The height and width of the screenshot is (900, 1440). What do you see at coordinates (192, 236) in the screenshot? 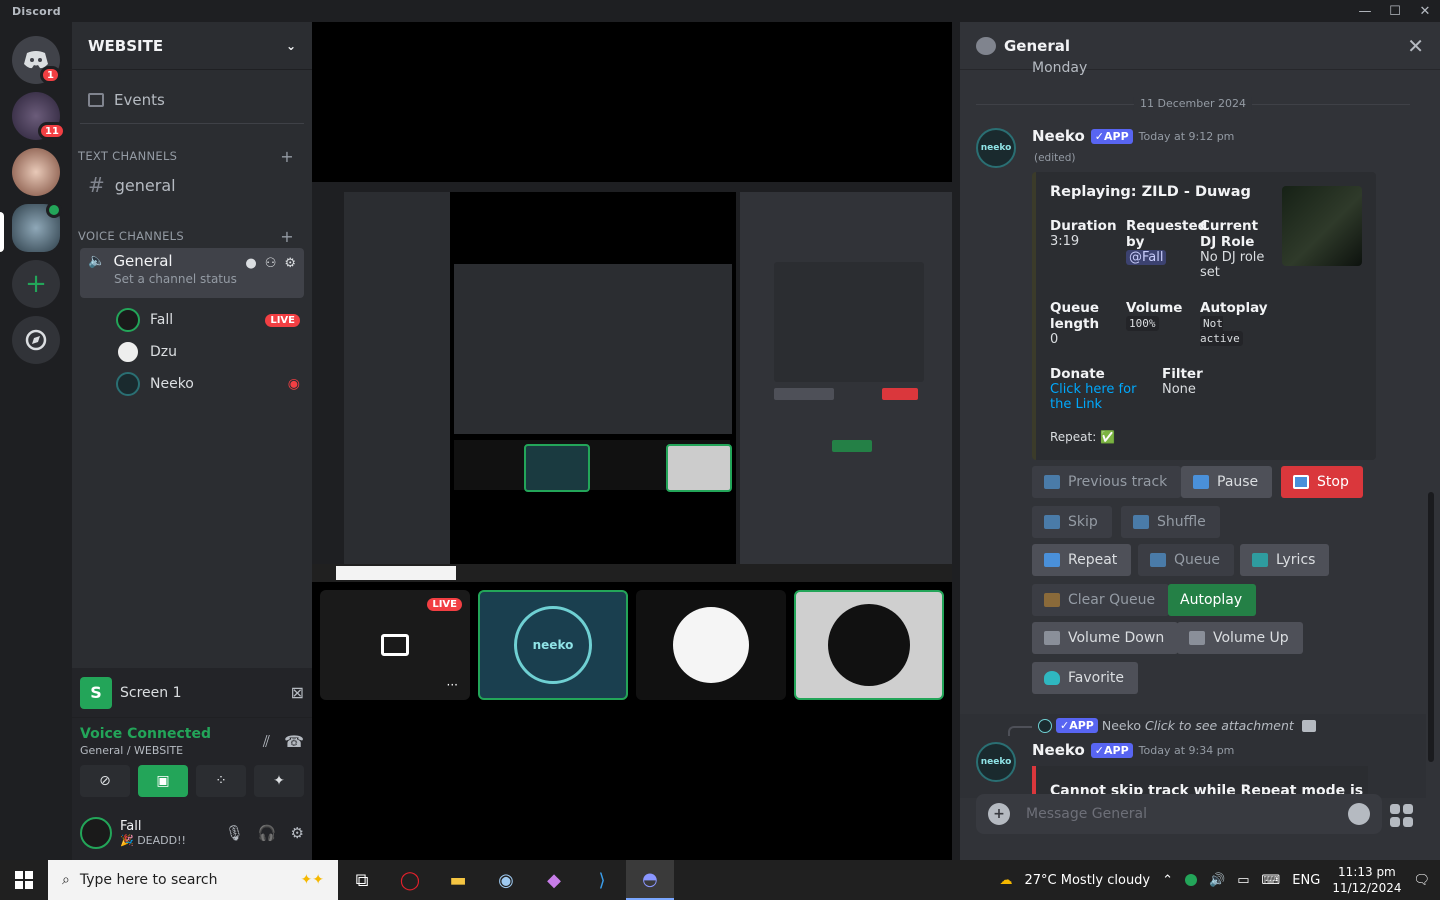
I see `voice-channels-category: VOICE CHANNELS +` at bounding box center [192, 236].